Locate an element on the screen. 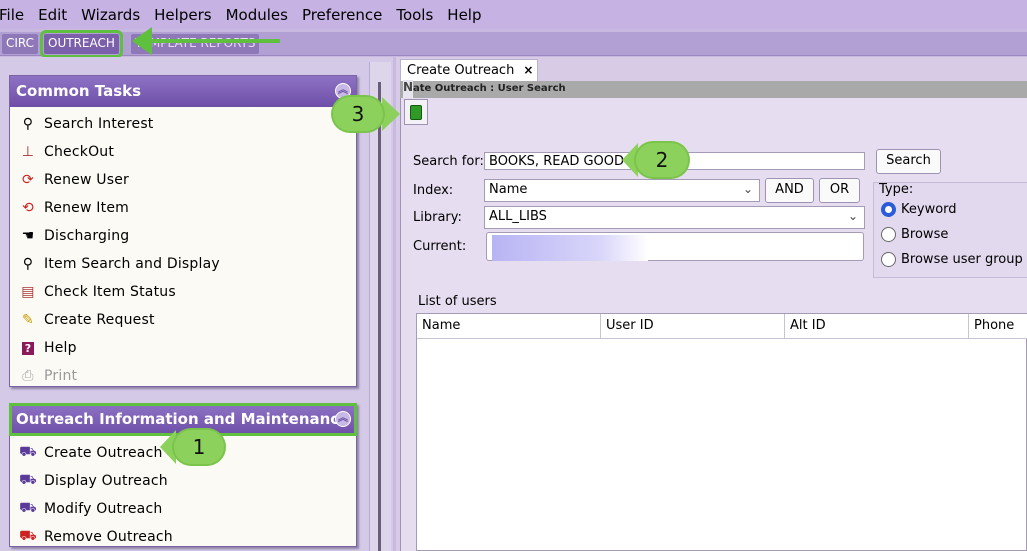 Image resolution: width=1027 pixels, height=551 pixels. task-renew-item: ⟲ Renew Item is located at coordinates (183, 208).